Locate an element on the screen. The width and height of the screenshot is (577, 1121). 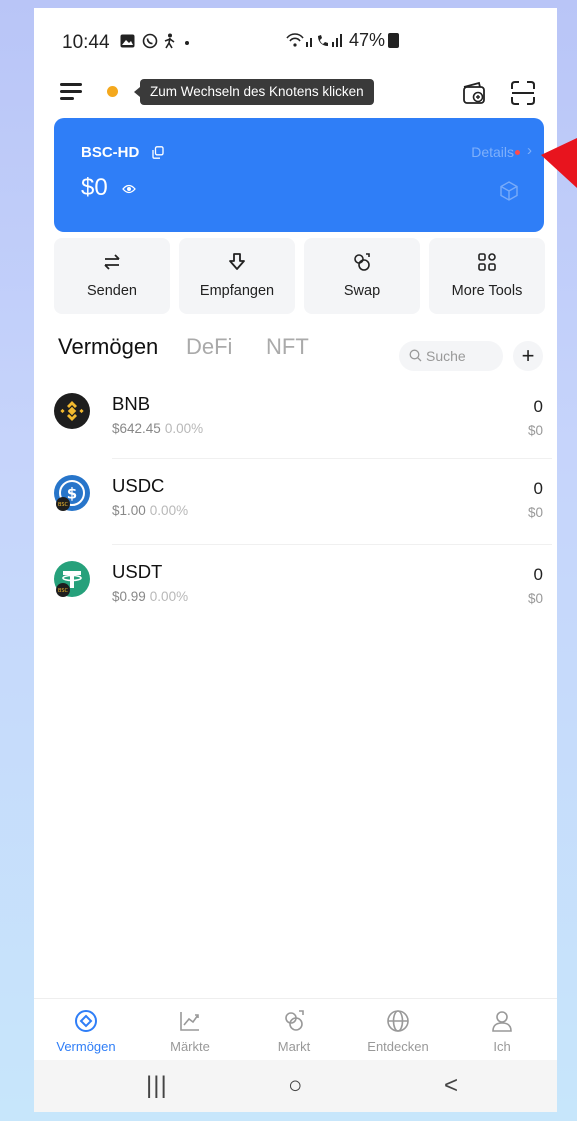
nav-markt: Markt is located at coordinates (294, 1026).